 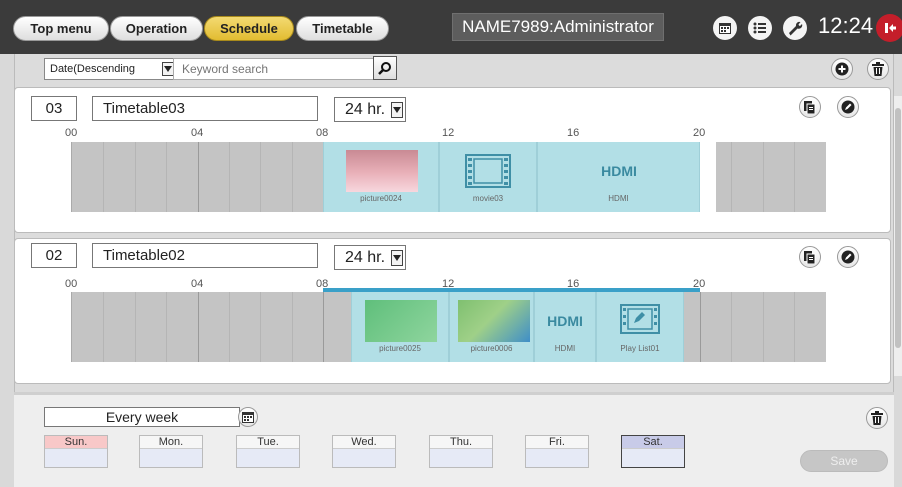 What do you see at coordinates (640, 348) in the screenshot?
I see `timeline-item-label: Play List01` at bounding box center [640, 348].